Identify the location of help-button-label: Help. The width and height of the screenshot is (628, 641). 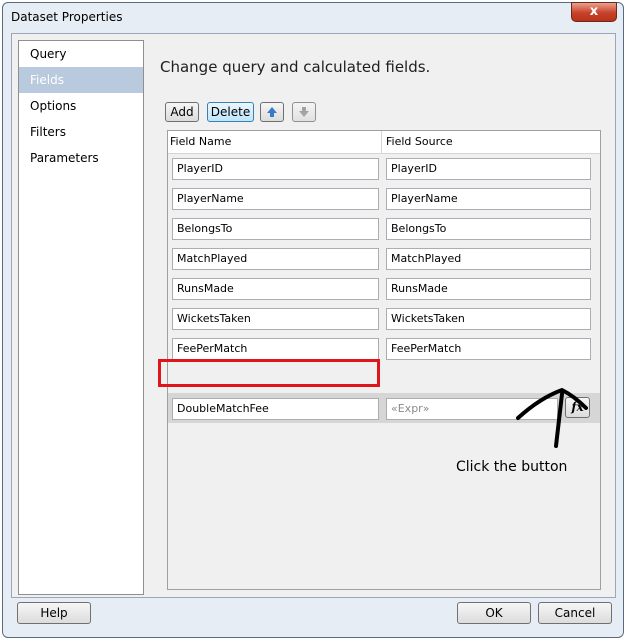
(54, 613).